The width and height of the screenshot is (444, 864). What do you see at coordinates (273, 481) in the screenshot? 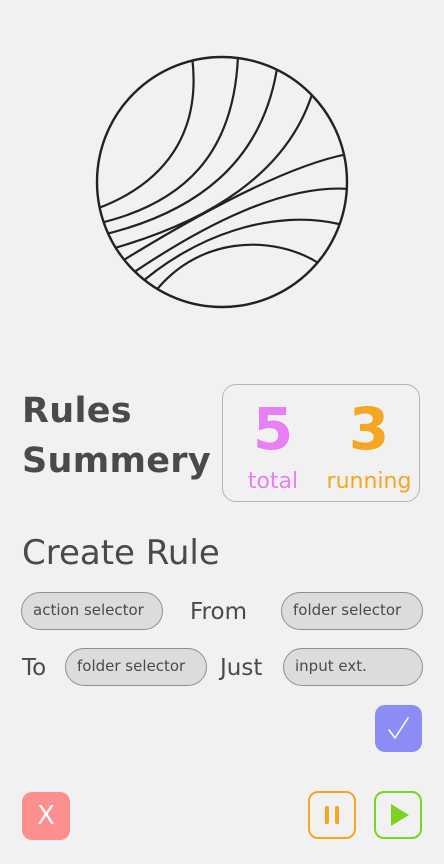
I see `total-label: total` at bounding box center [273, 481].